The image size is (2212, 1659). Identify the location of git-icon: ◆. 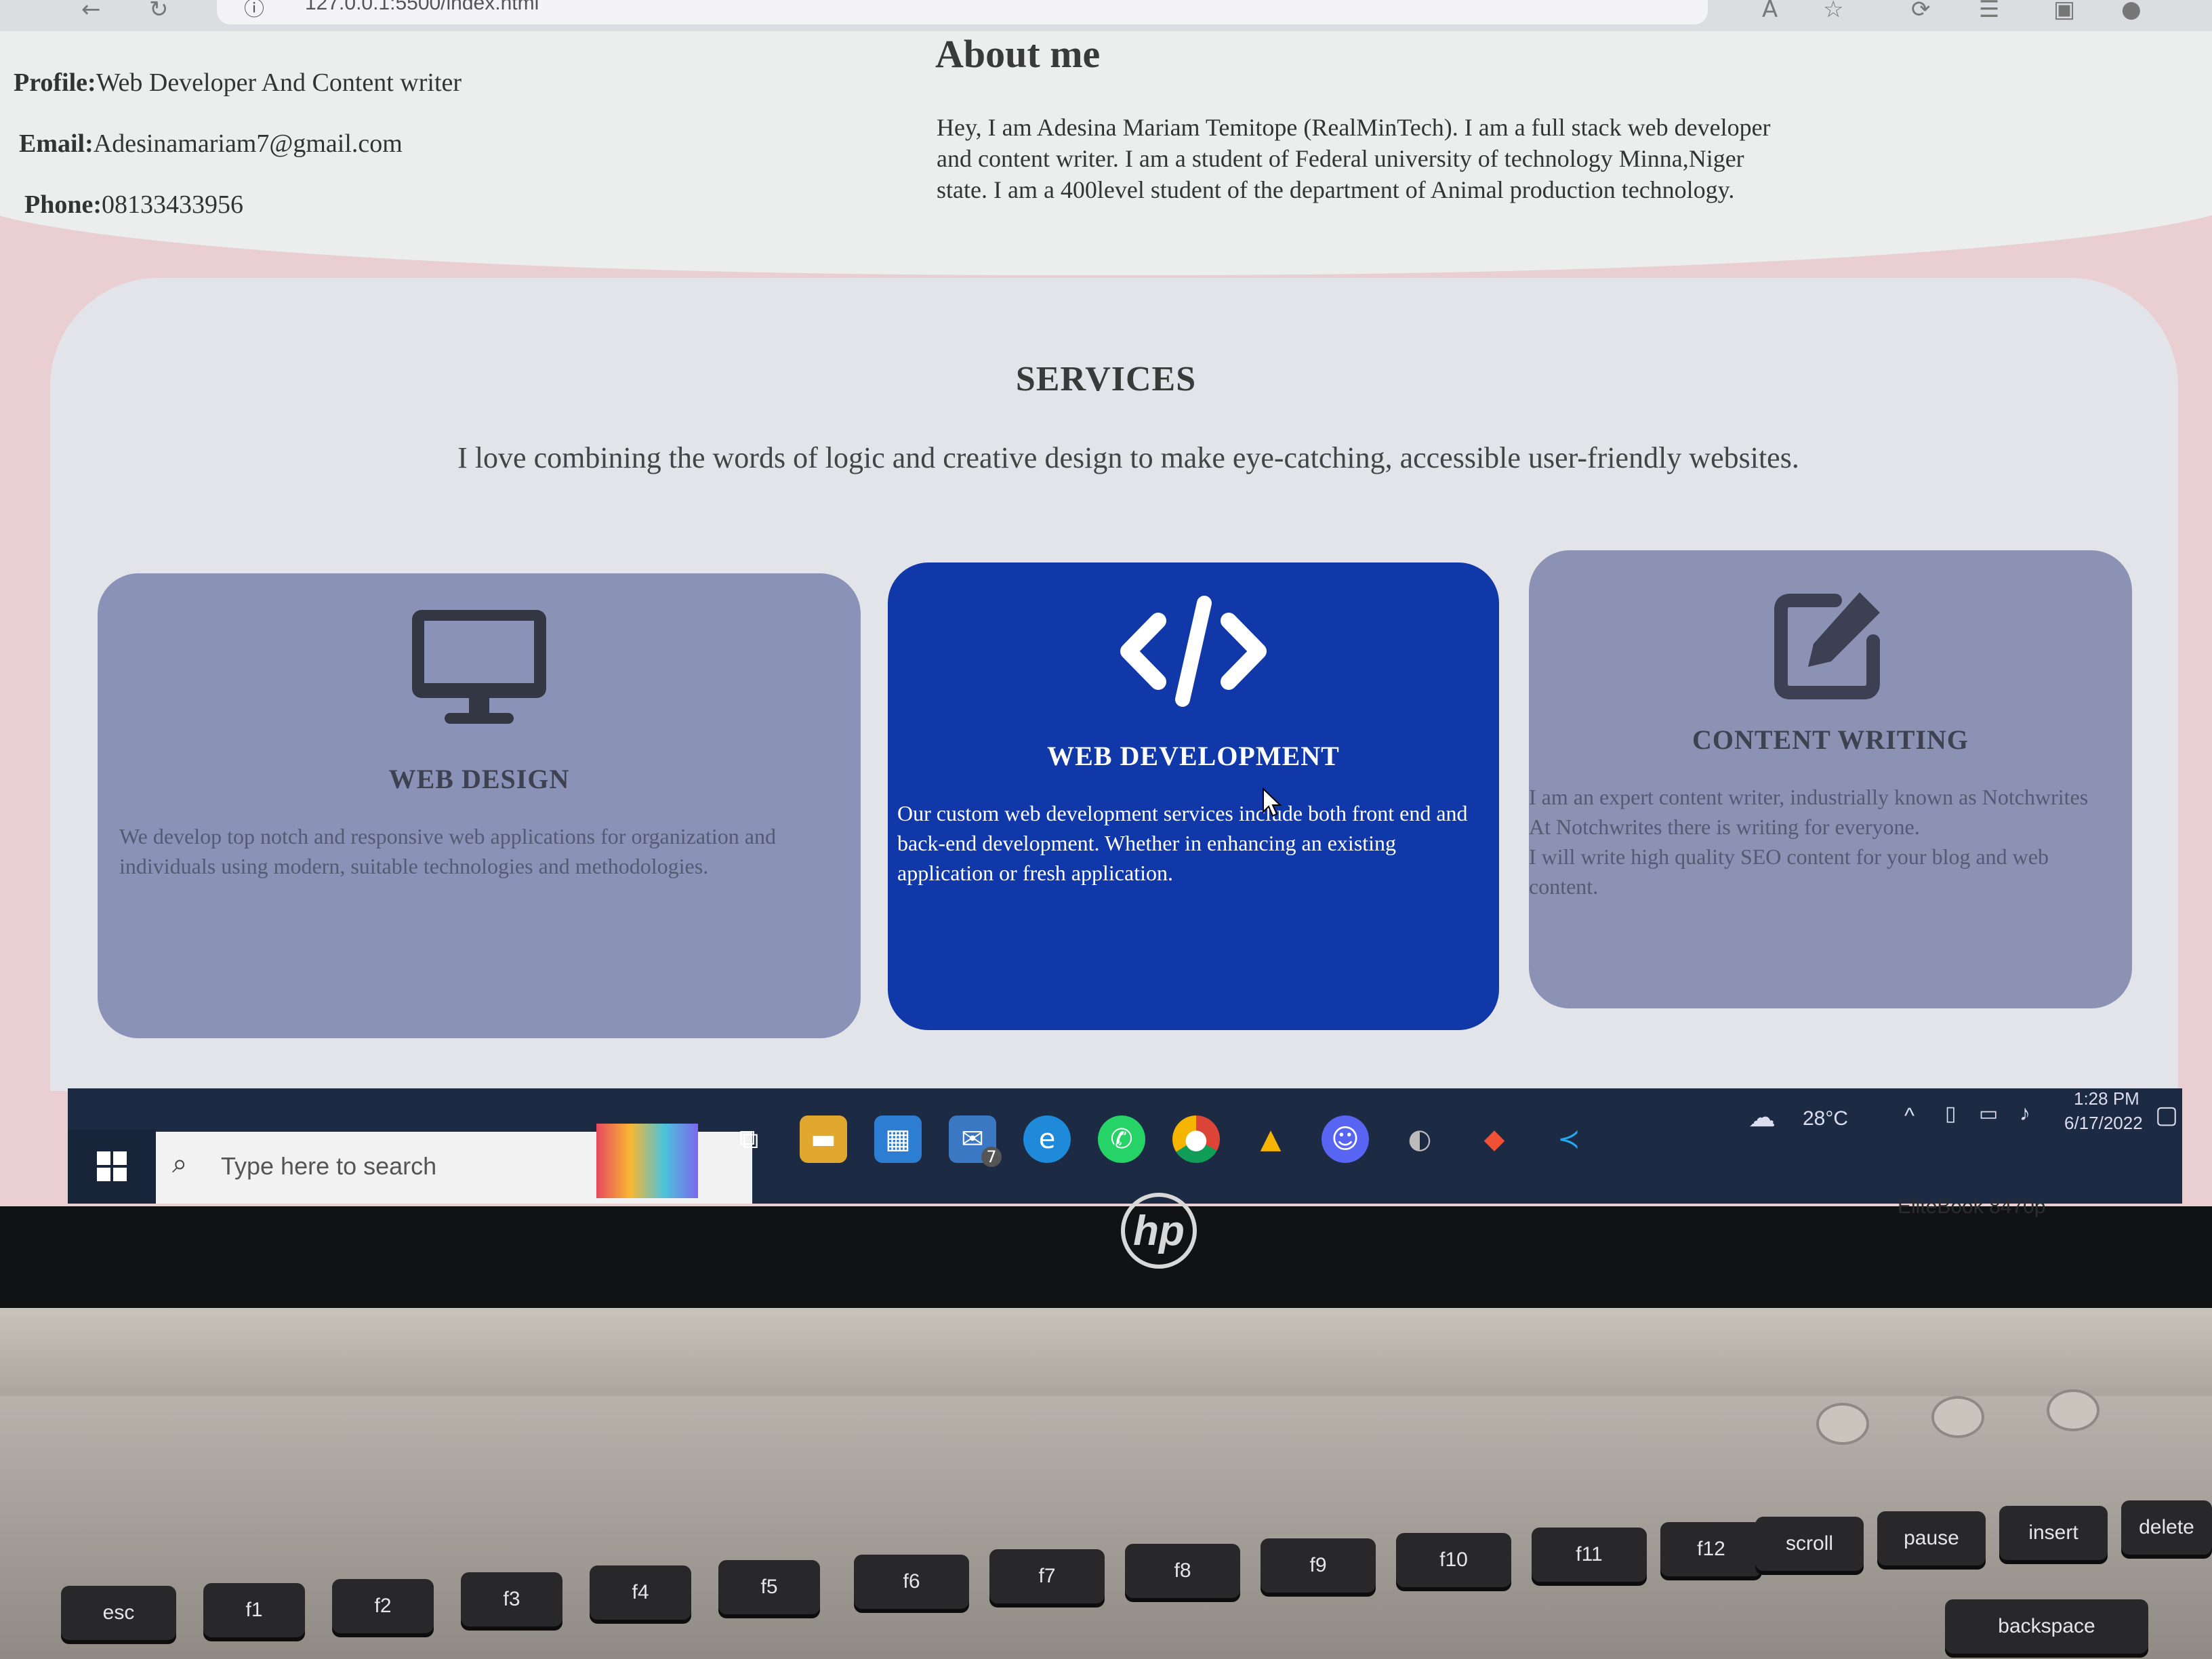
(1494, 1139).